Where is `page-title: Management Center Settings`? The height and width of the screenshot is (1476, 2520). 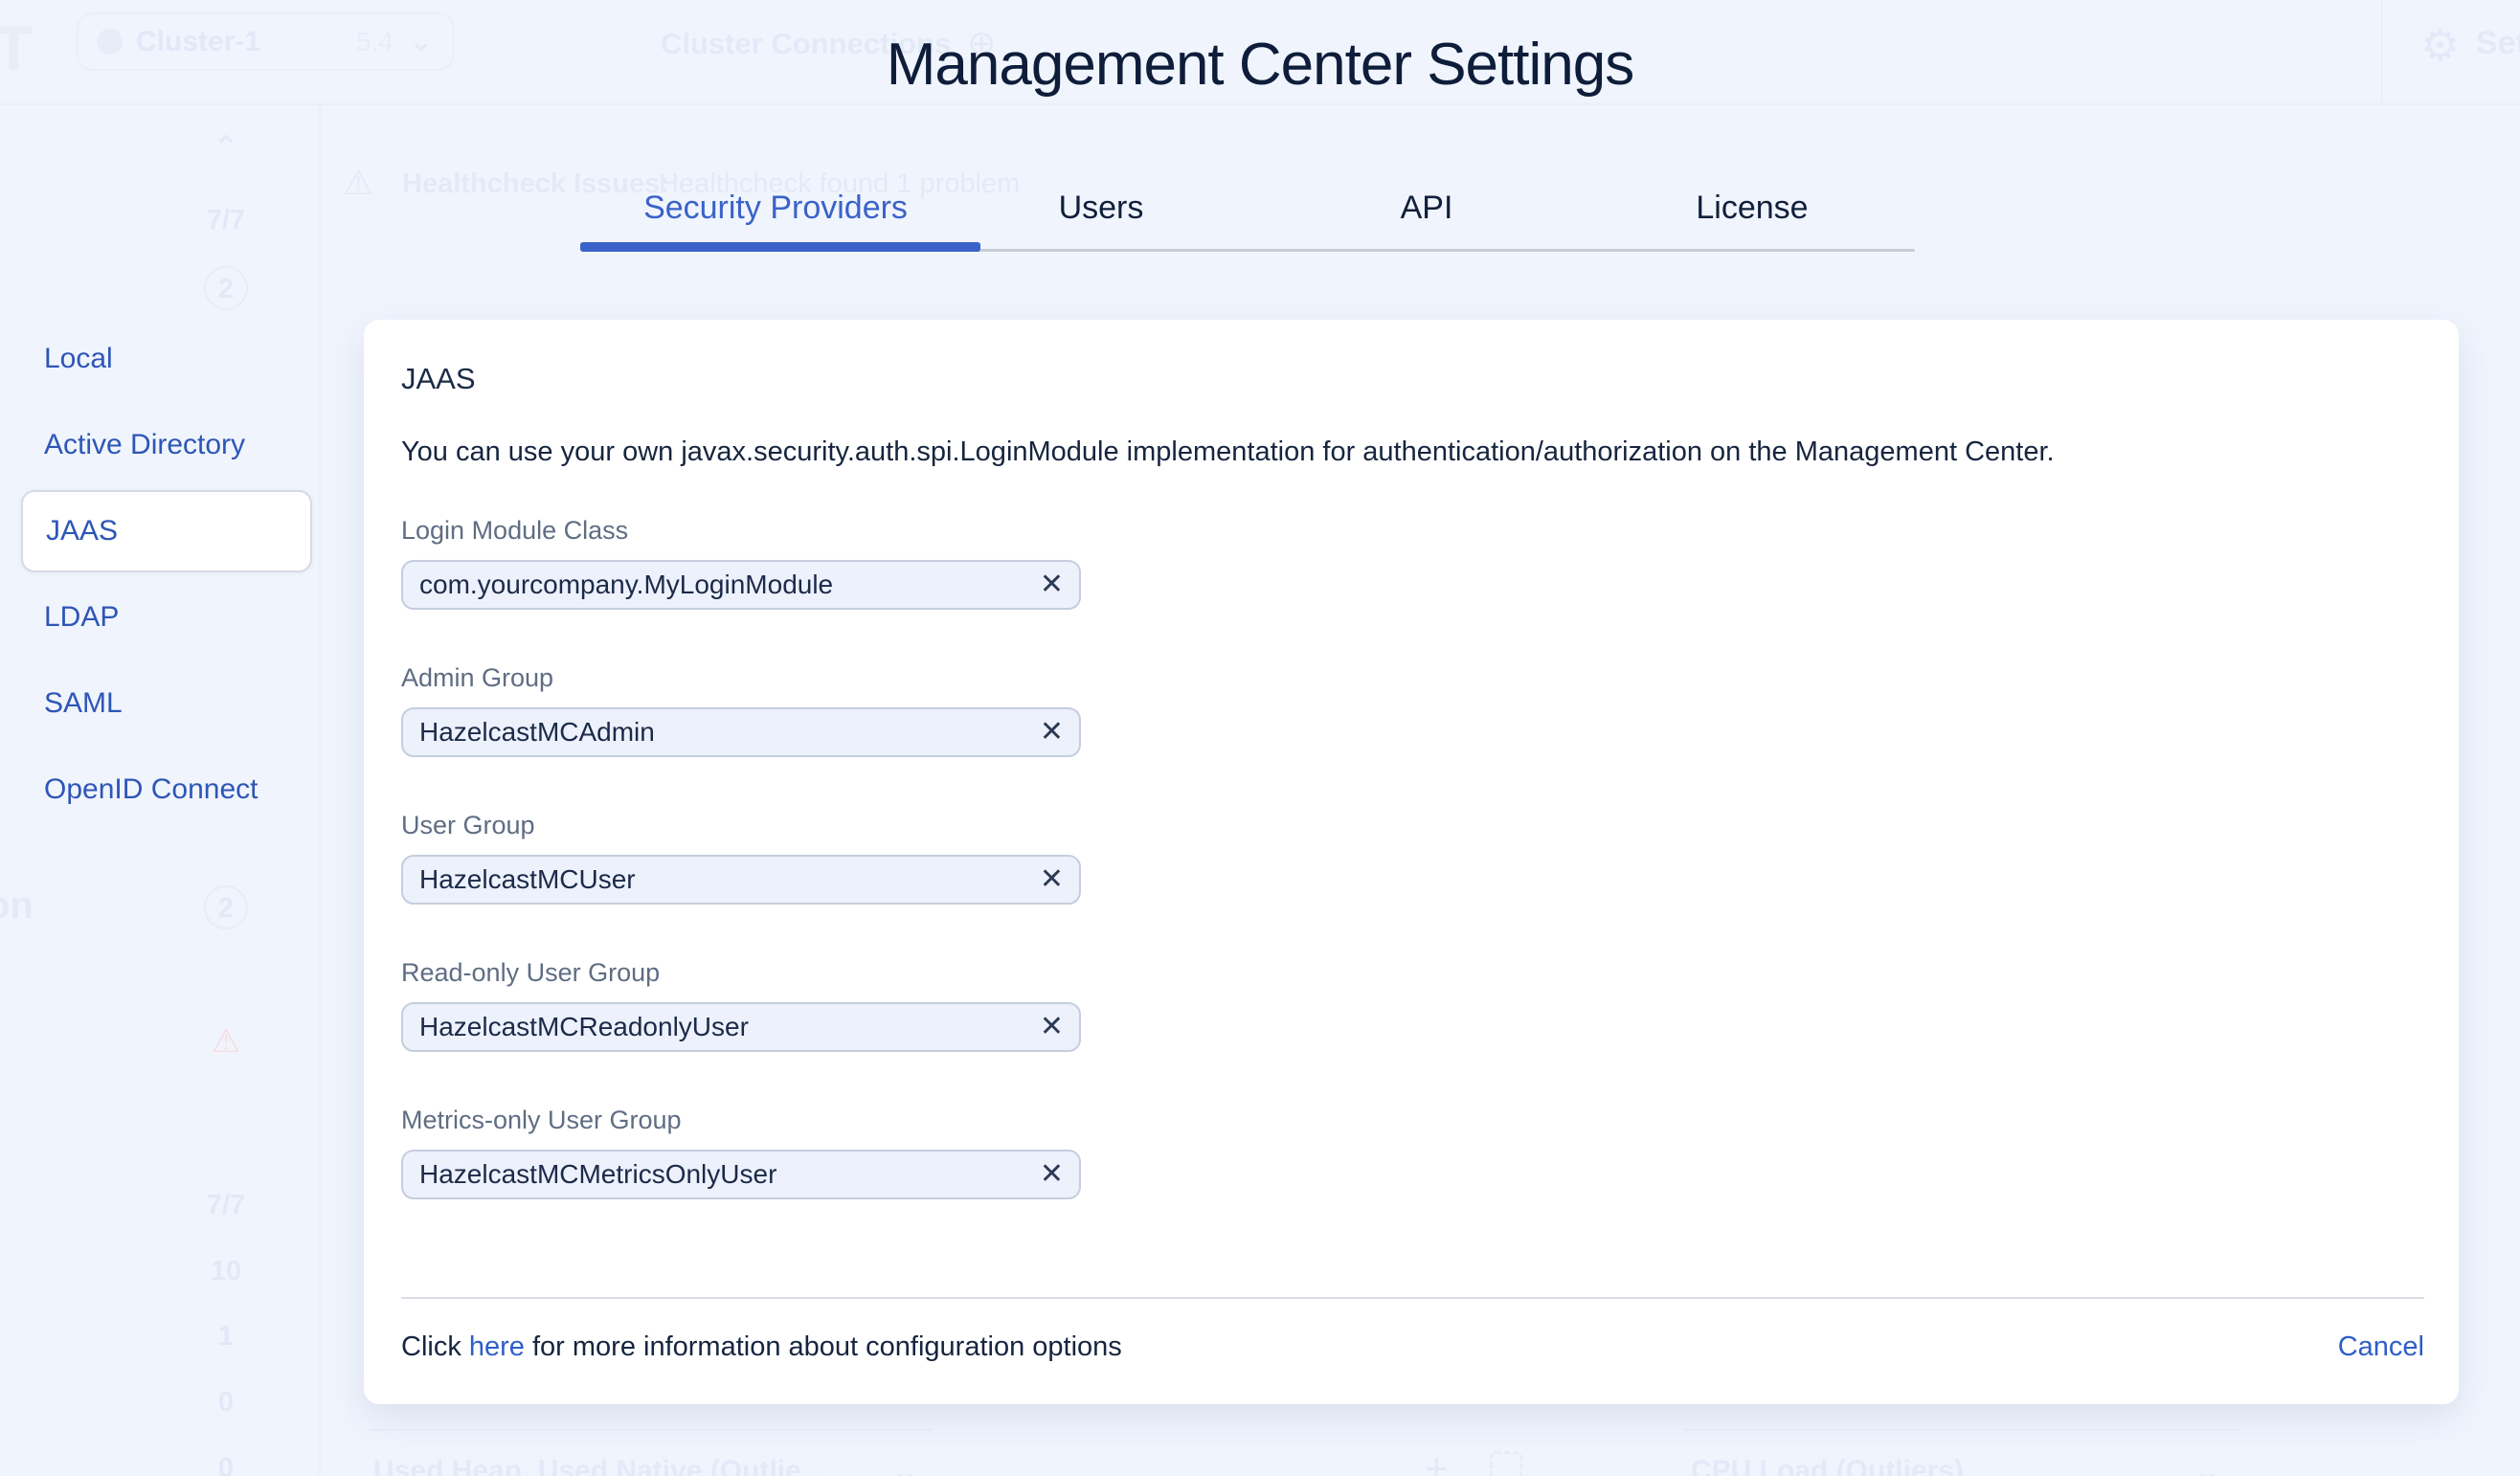
page-title: Management Center Settings is located at coordinates (1260, 65).